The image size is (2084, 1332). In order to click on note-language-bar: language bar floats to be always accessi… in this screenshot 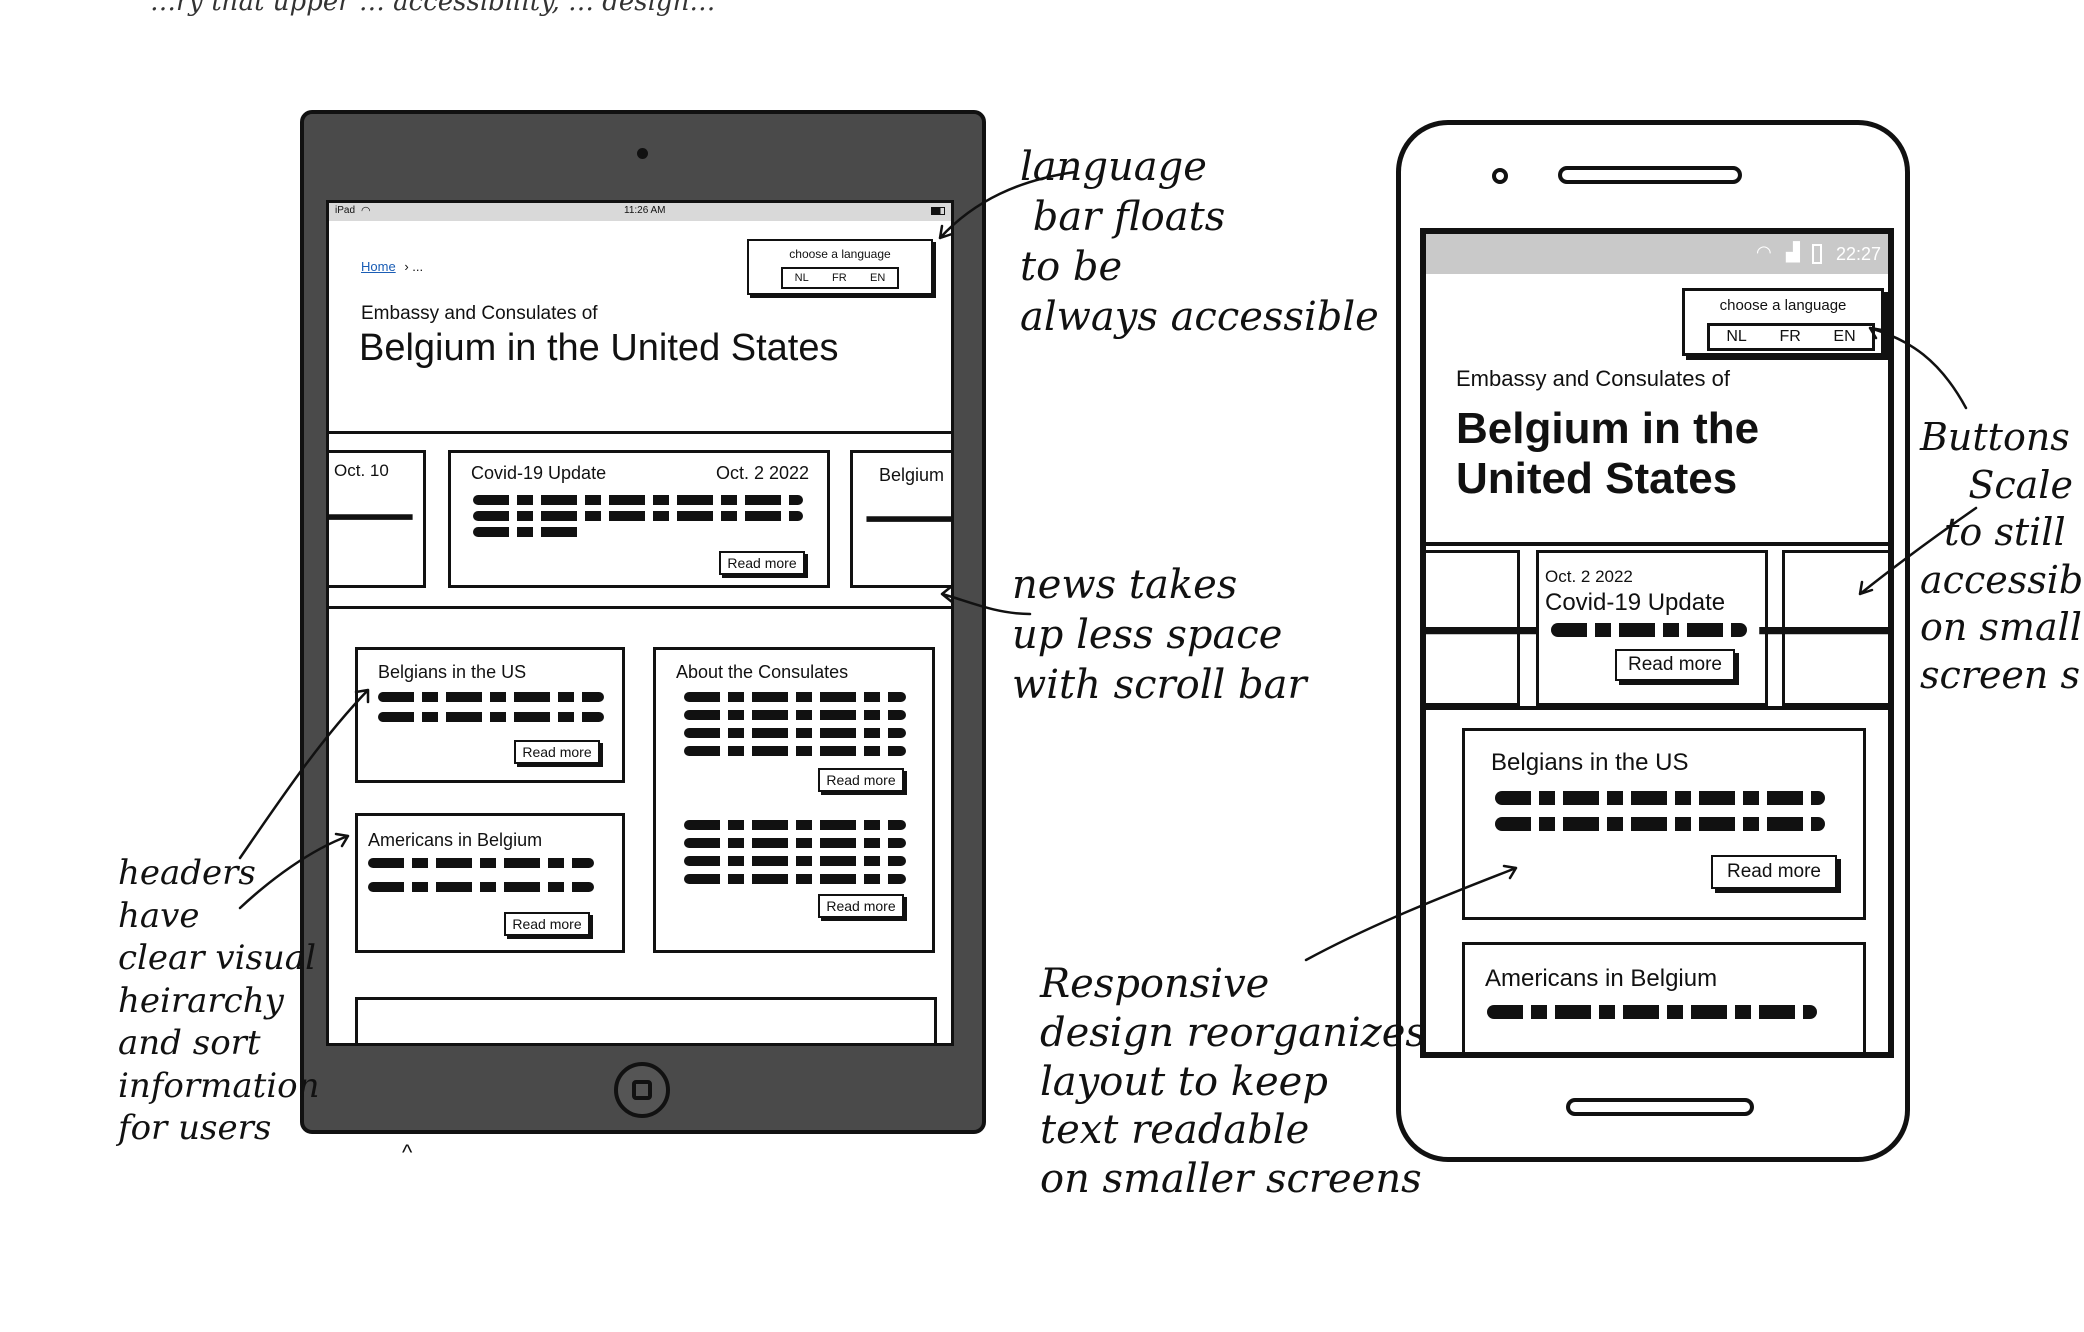, I will do `click(1199, 242)`.